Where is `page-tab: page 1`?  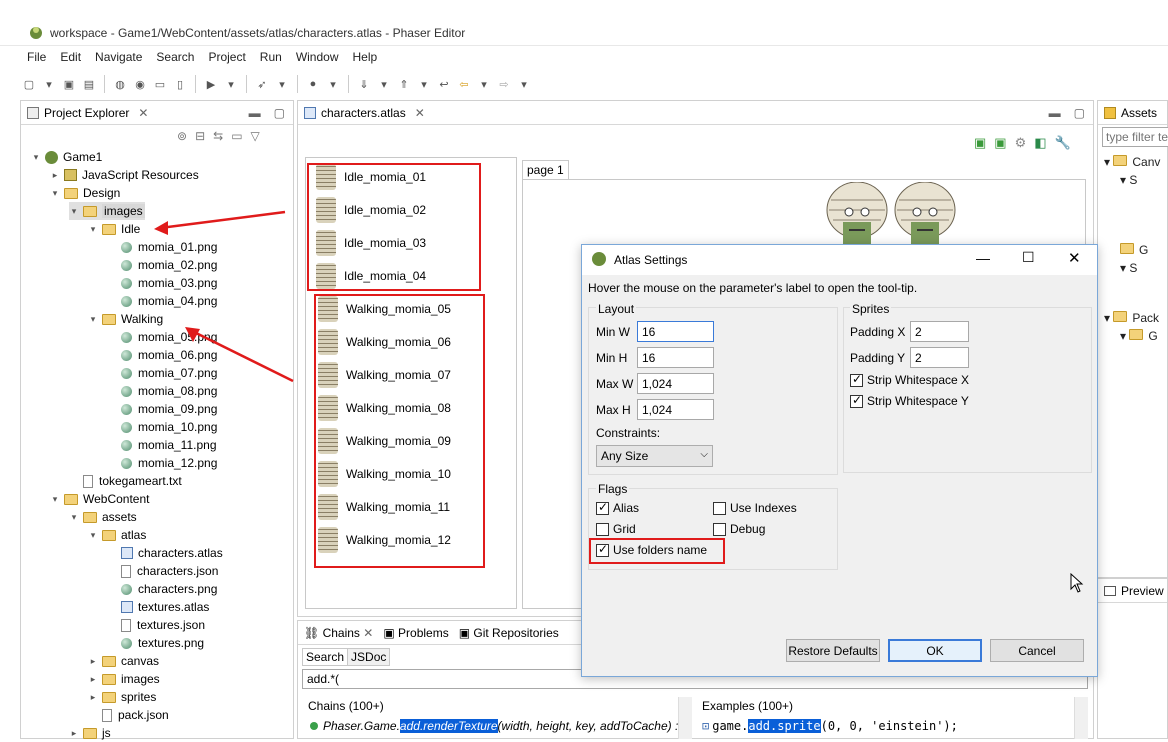
page-tab: page 1 is located at coordinates (545, 169).